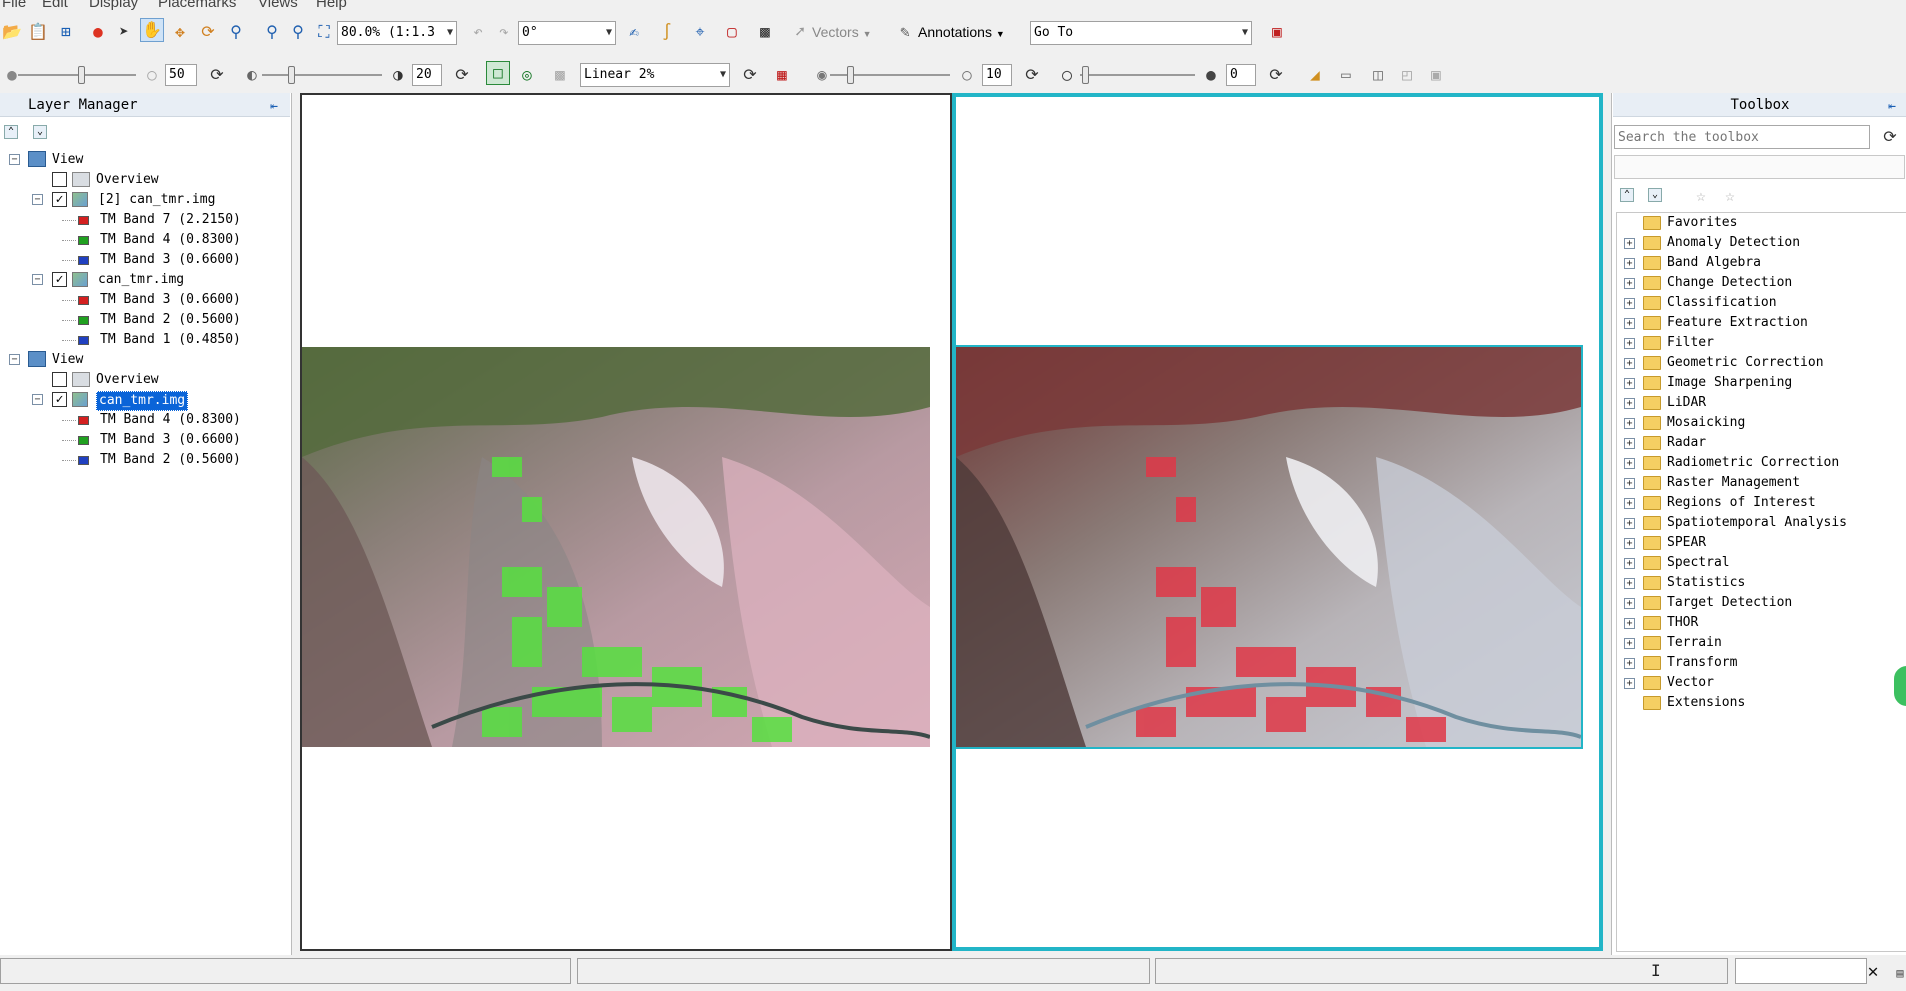 Image resolution: width=1906 pixels, height=991 pixels. Describe the element at coordinates (567, 33) in the screenshot. I see `rotation-combo: 0° ▼` at that location.